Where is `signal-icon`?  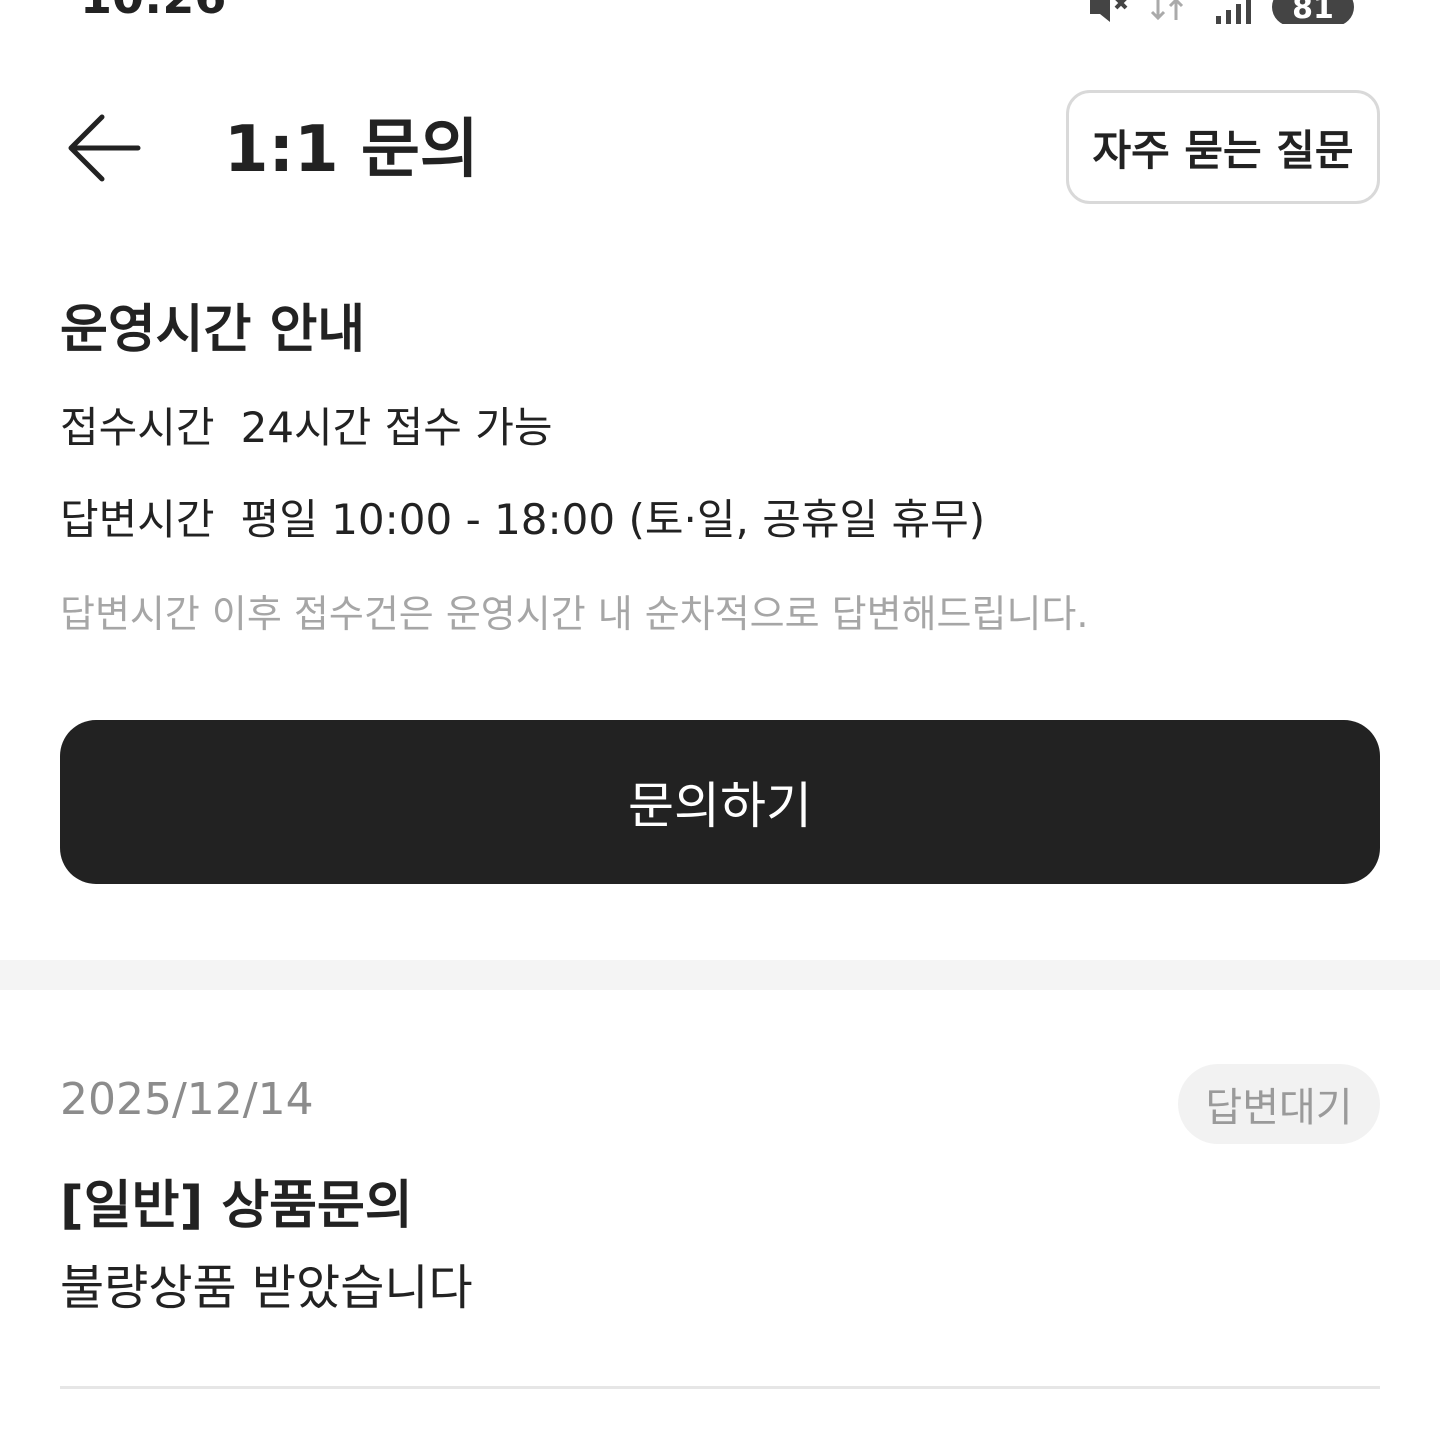
signal-icon is located at coordinates (1233, 12).